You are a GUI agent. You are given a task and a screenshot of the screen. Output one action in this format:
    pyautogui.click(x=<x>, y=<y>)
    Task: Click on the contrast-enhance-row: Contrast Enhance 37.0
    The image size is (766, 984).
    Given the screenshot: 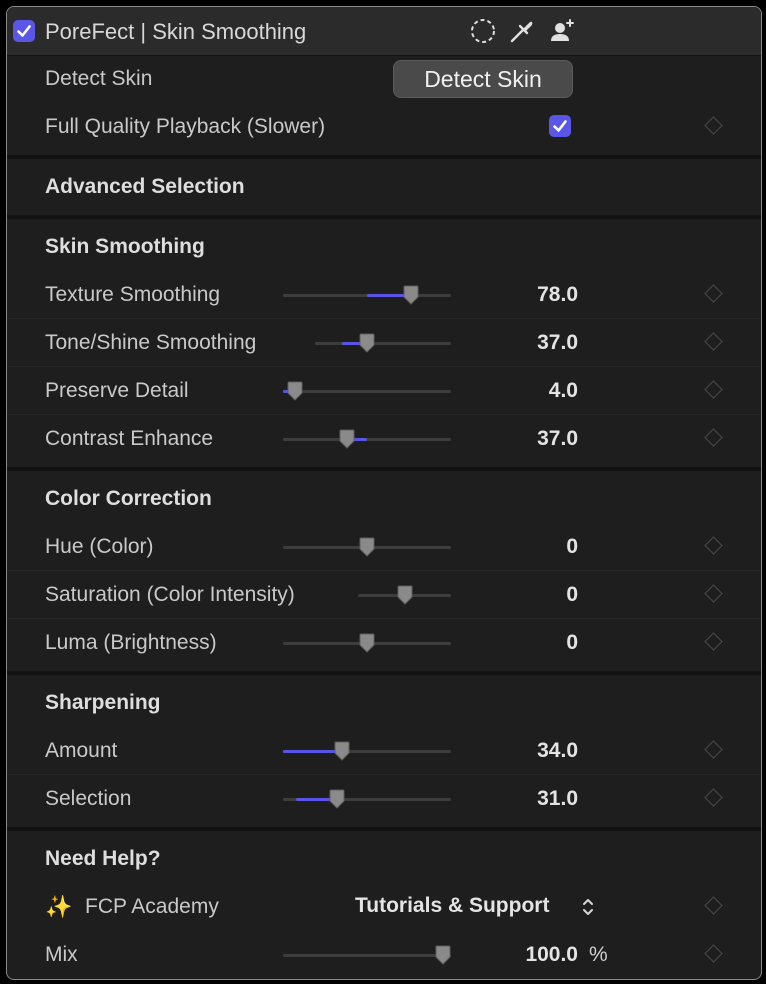 What is the action you would take?
    pyautogui.click(x=384, y=438)
    